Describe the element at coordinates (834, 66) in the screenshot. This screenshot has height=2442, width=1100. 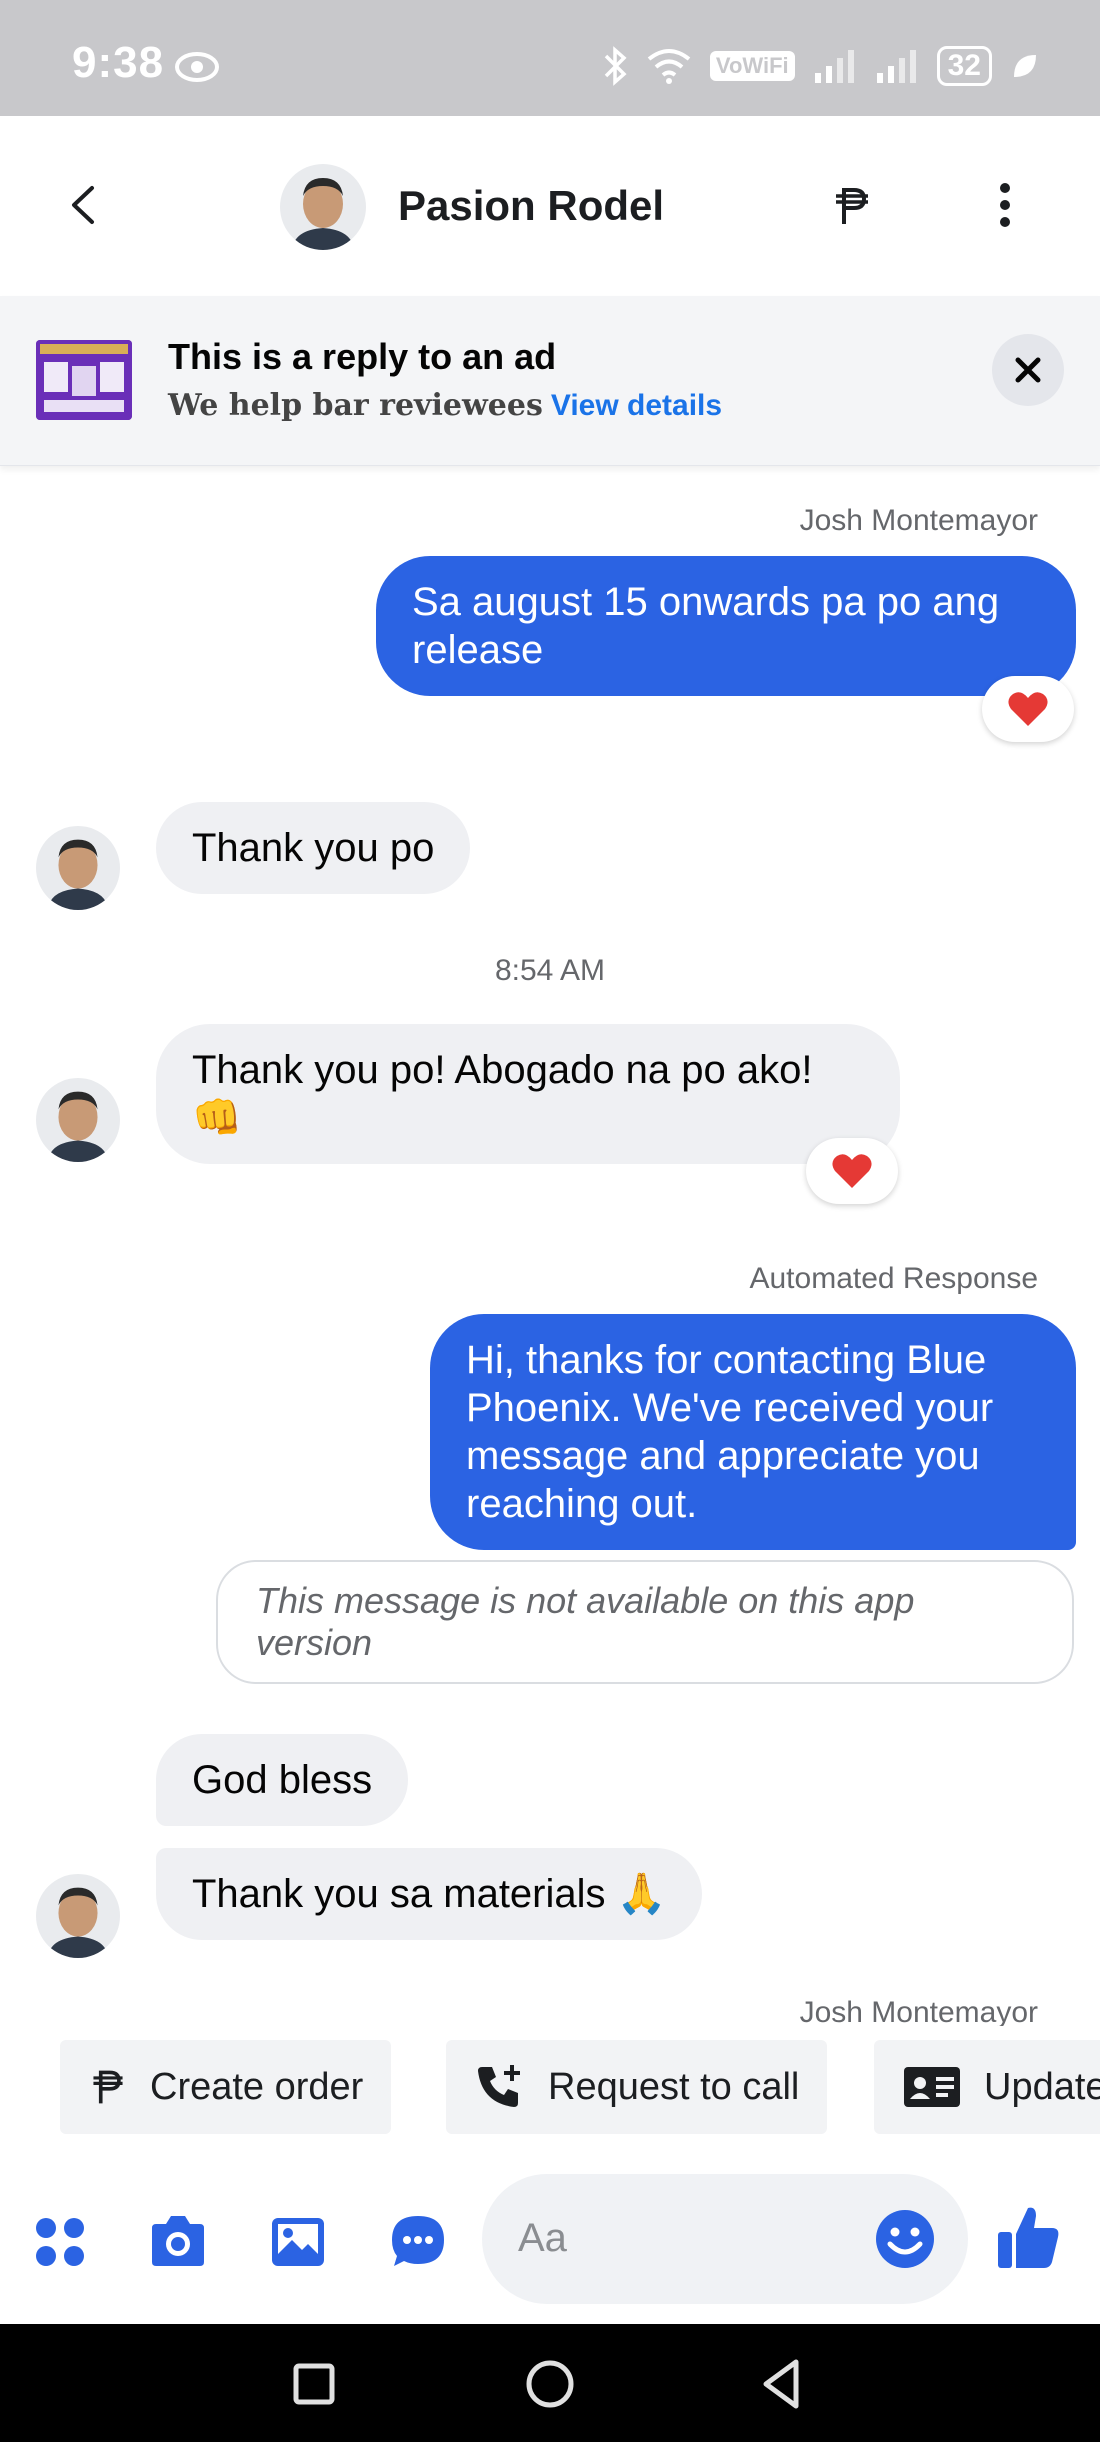
I see `signal-icon` at that location.